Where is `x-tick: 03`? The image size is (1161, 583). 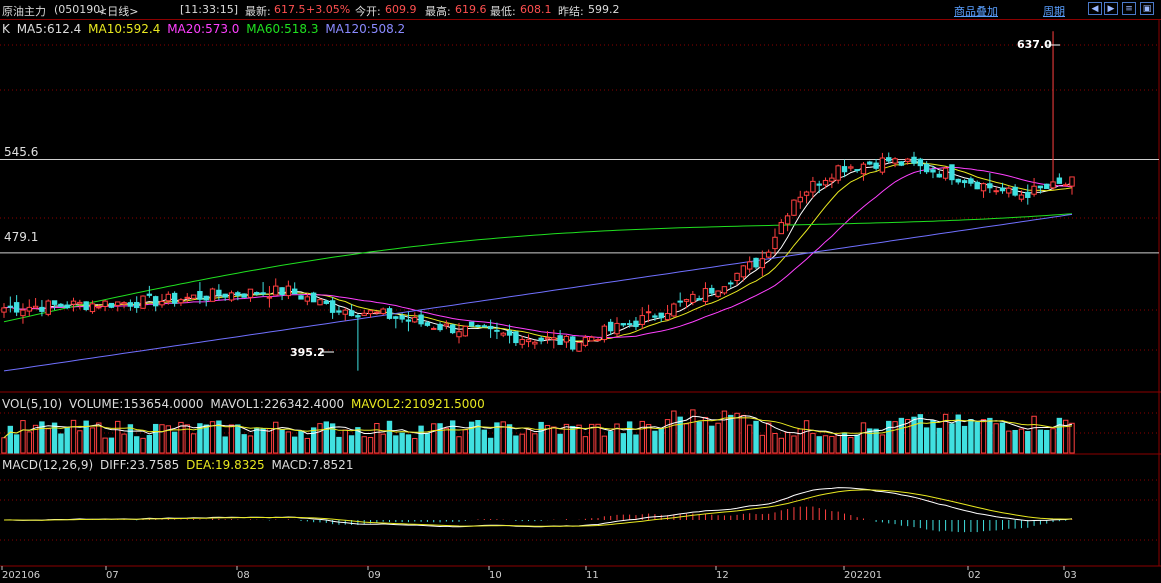
x-tick: 03 is located at coordinates (1070, 575).